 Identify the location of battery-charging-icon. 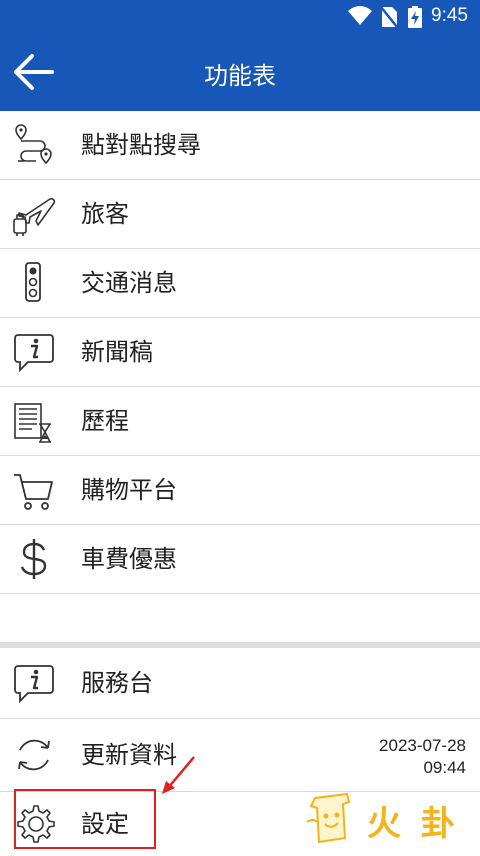
(415, 17).